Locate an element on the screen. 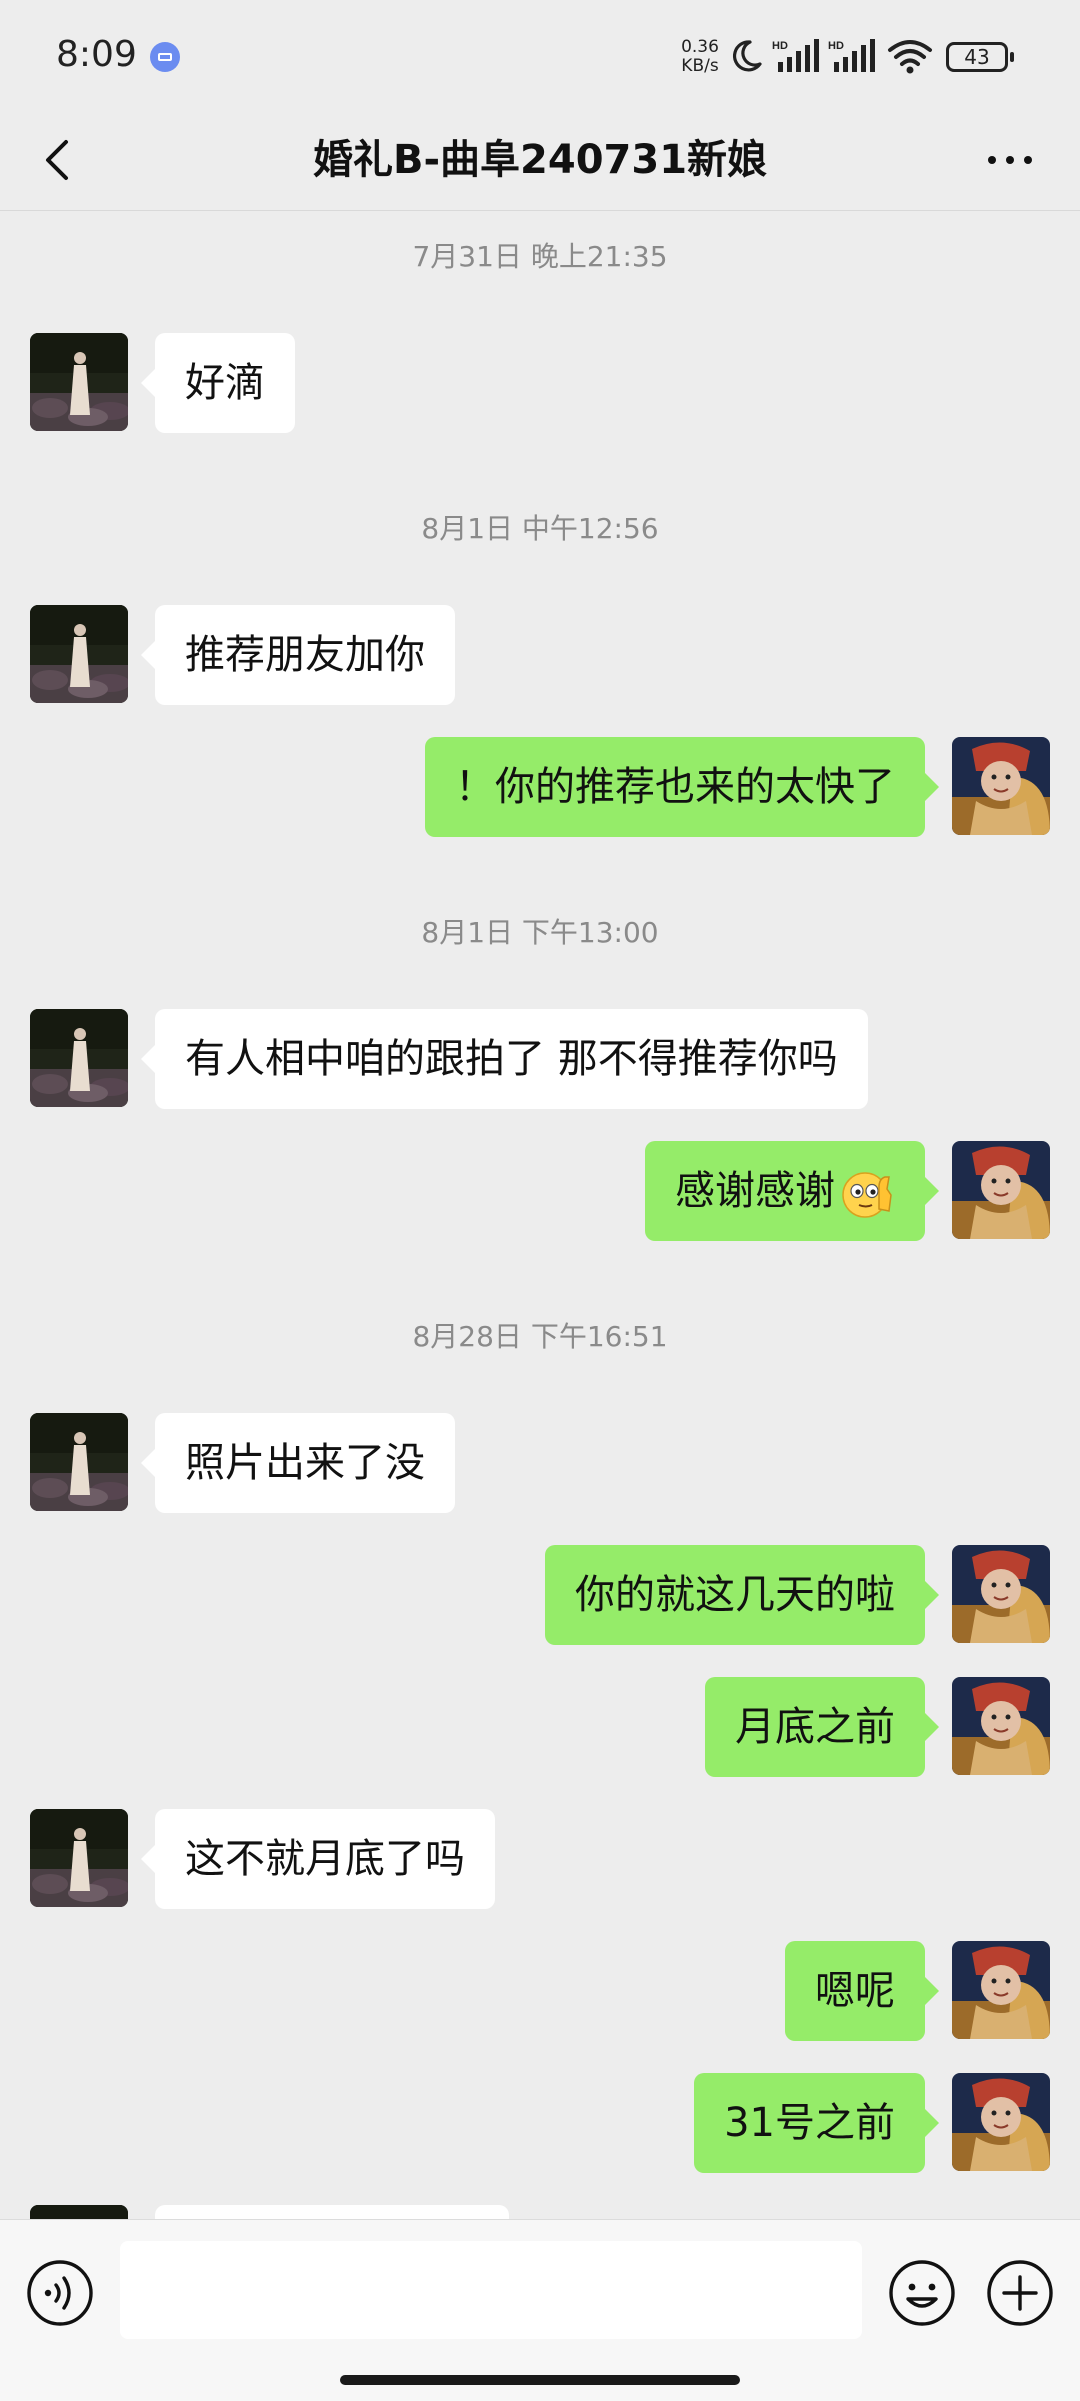  network-speed-value: 0.36 is located at coordinates (700, 47).